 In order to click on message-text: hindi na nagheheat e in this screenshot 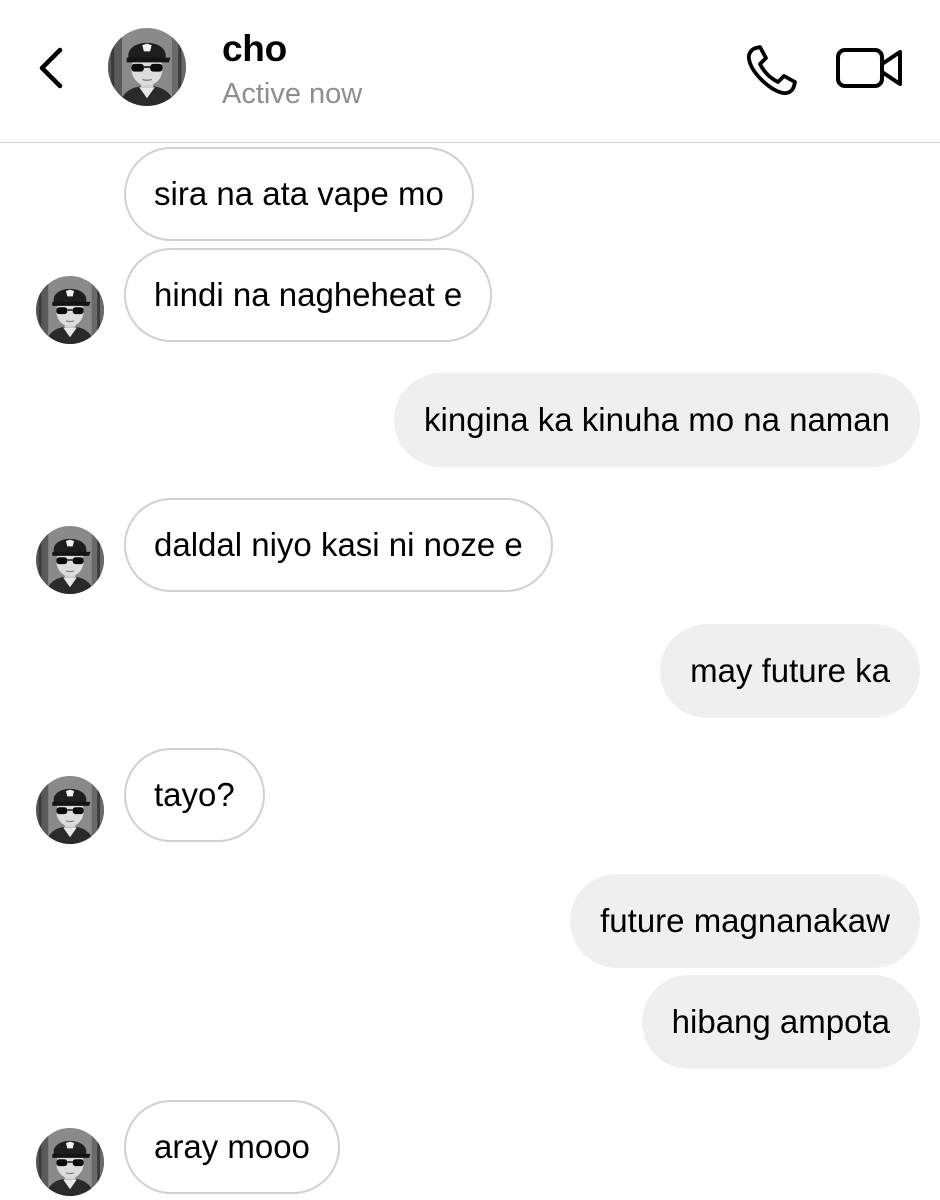, I will do `click(308, 294)`.